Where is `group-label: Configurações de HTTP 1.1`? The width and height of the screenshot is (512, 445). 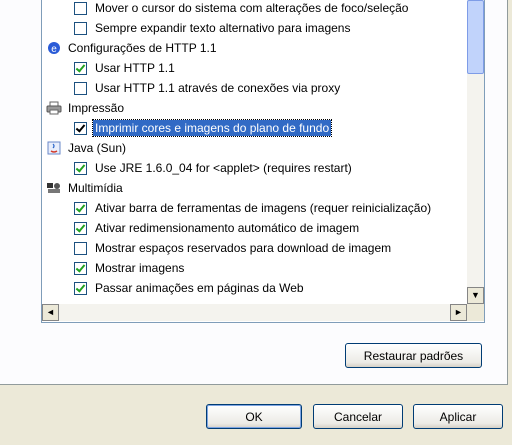
group-label: Configurações de HTTP 1.1 is located at coordinates (142, 48).